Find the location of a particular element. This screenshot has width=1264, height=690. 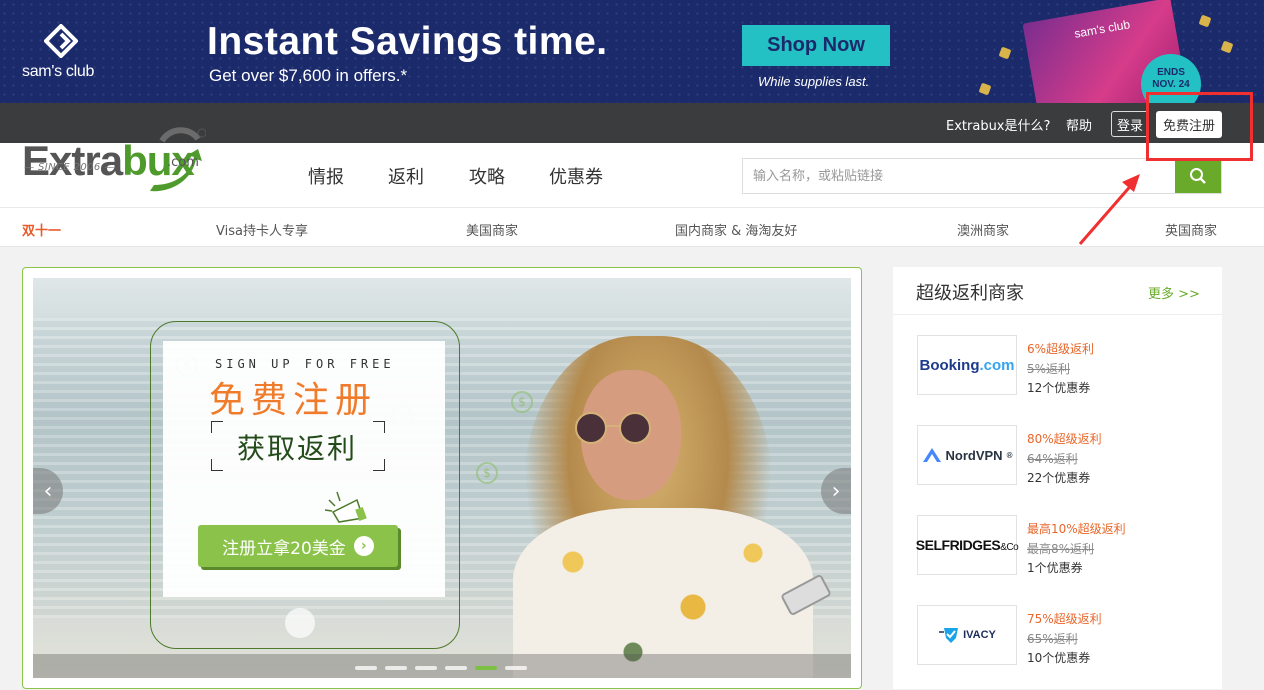

ivacy-shield-icon is located at coordinates (949, 635).